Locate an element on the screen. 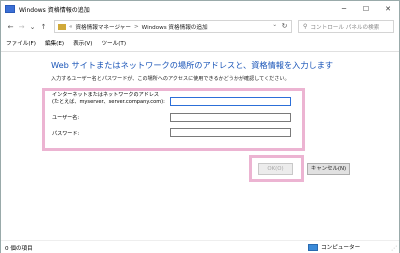  breadcrumb-credential-manager: 資格情報マネージャー is located at coordinates (103, 27).